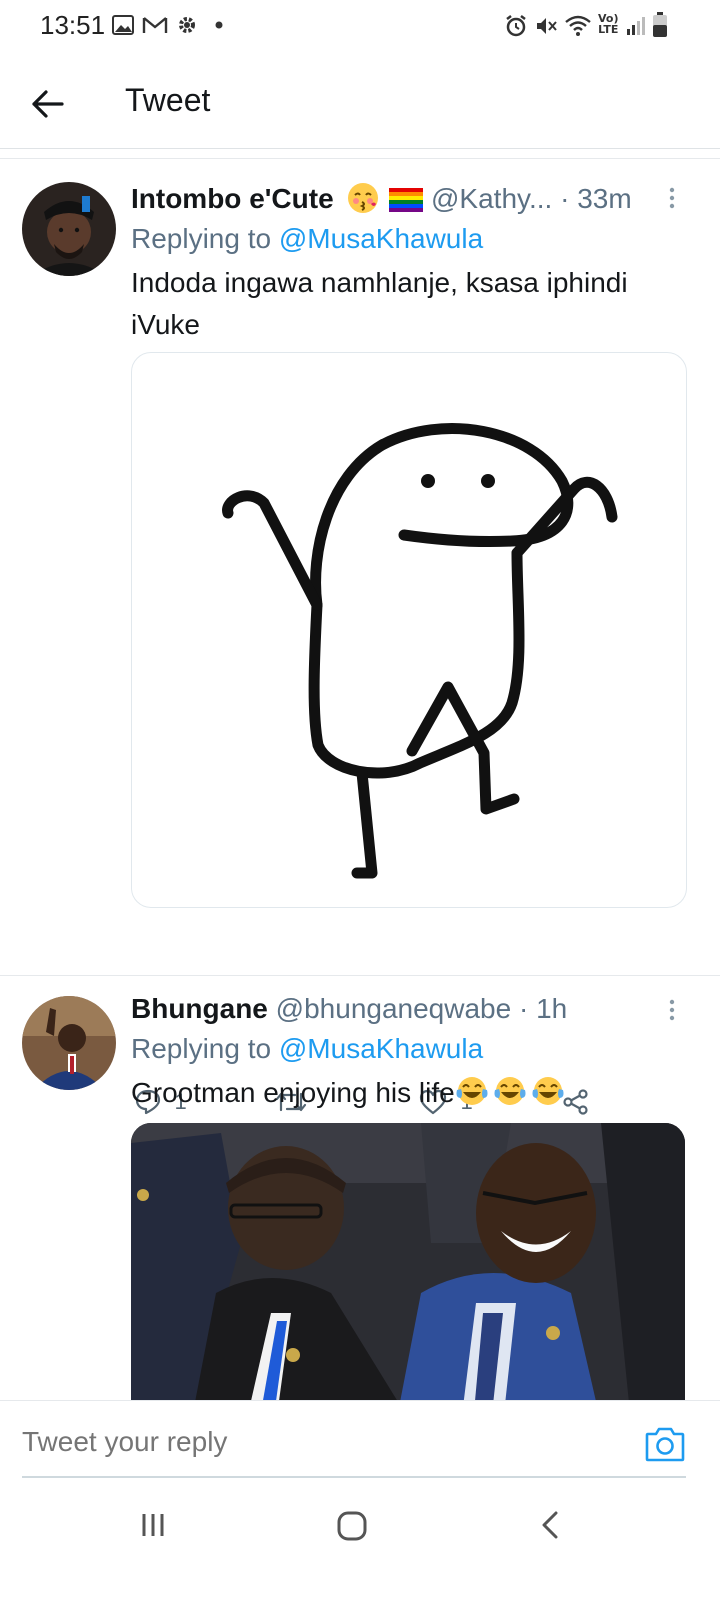 The width and height of the screenshot is (720, 1600). What do you see at coordinates (123, 25) in the screenshot?
I see `gallery-icon` at bounding box center [123, 25].